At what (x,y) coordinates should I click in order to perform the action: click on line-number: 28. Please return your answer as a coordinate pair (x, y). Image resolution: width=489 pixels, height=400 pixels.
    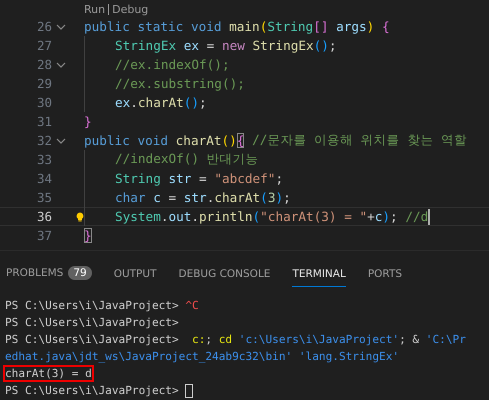
    Looking at the image, I should click on (44, 64).